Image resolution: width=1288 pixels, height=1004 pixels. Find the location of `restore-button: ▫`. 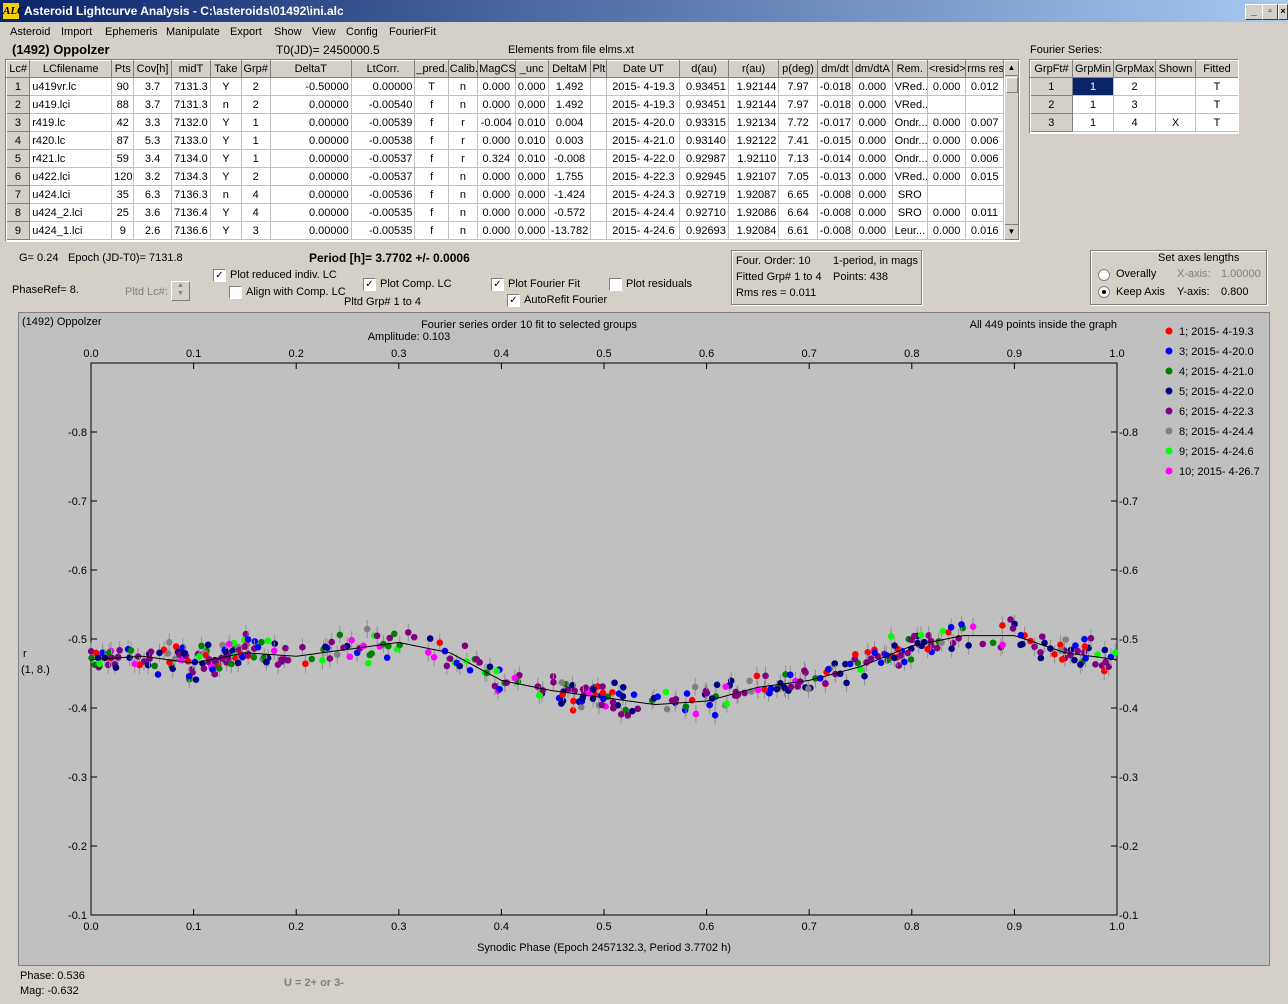

restore-button: ▫ is located at coordinates (1270, 12).